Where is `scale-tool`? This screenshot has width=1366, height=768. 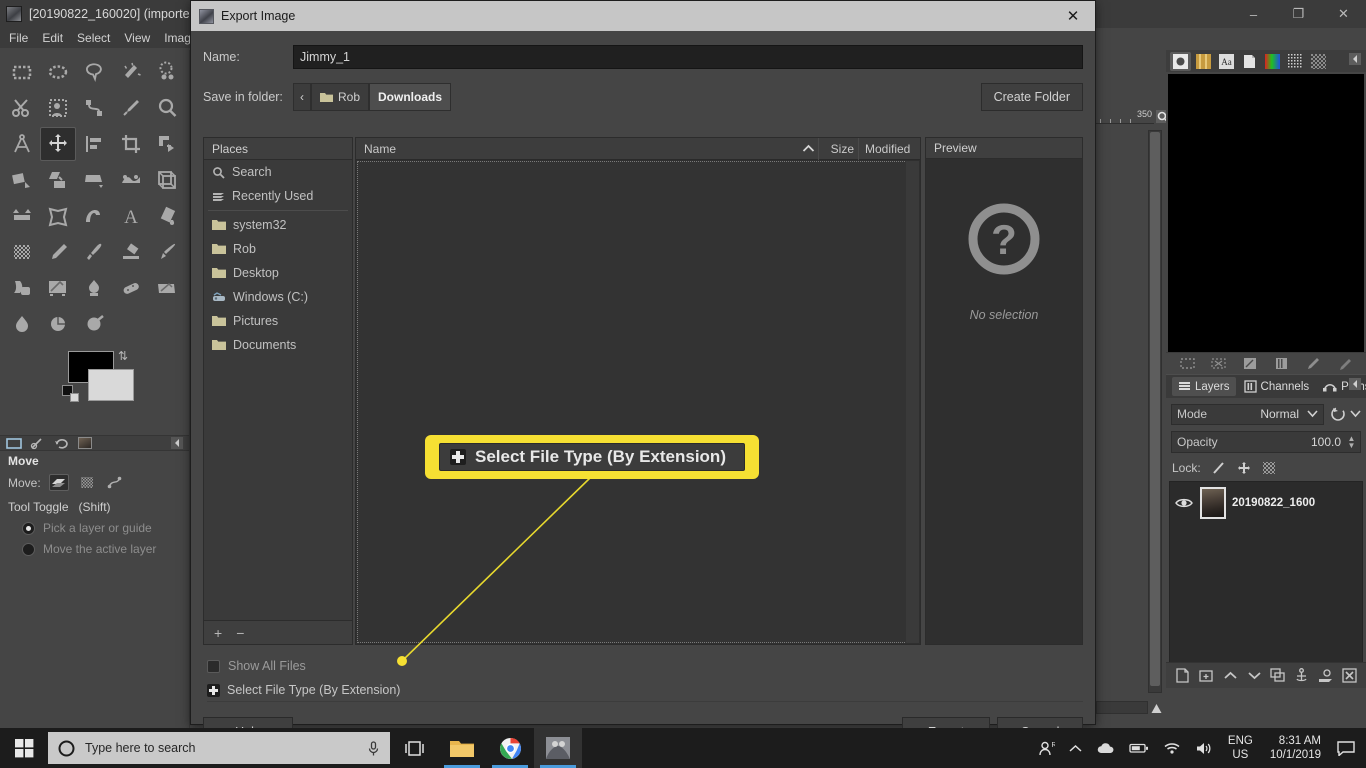 scale-tool is located at coordinates (22, 180).